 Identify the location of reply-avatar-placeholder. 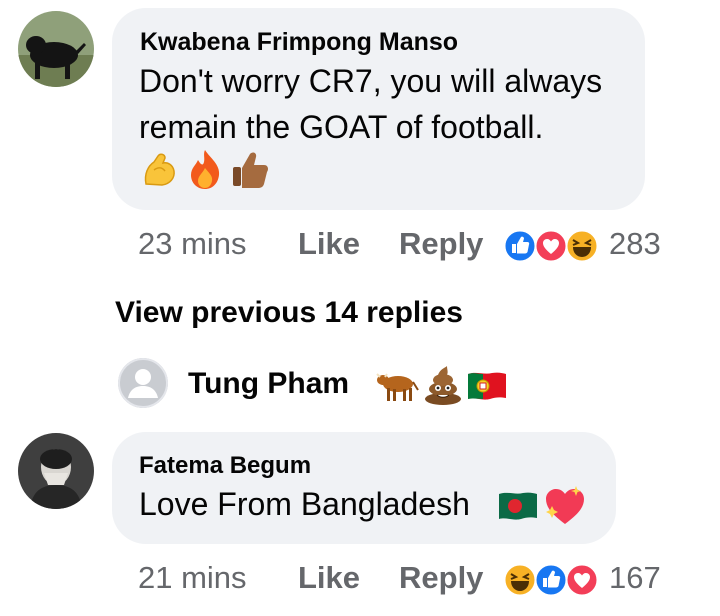
(143, 383).